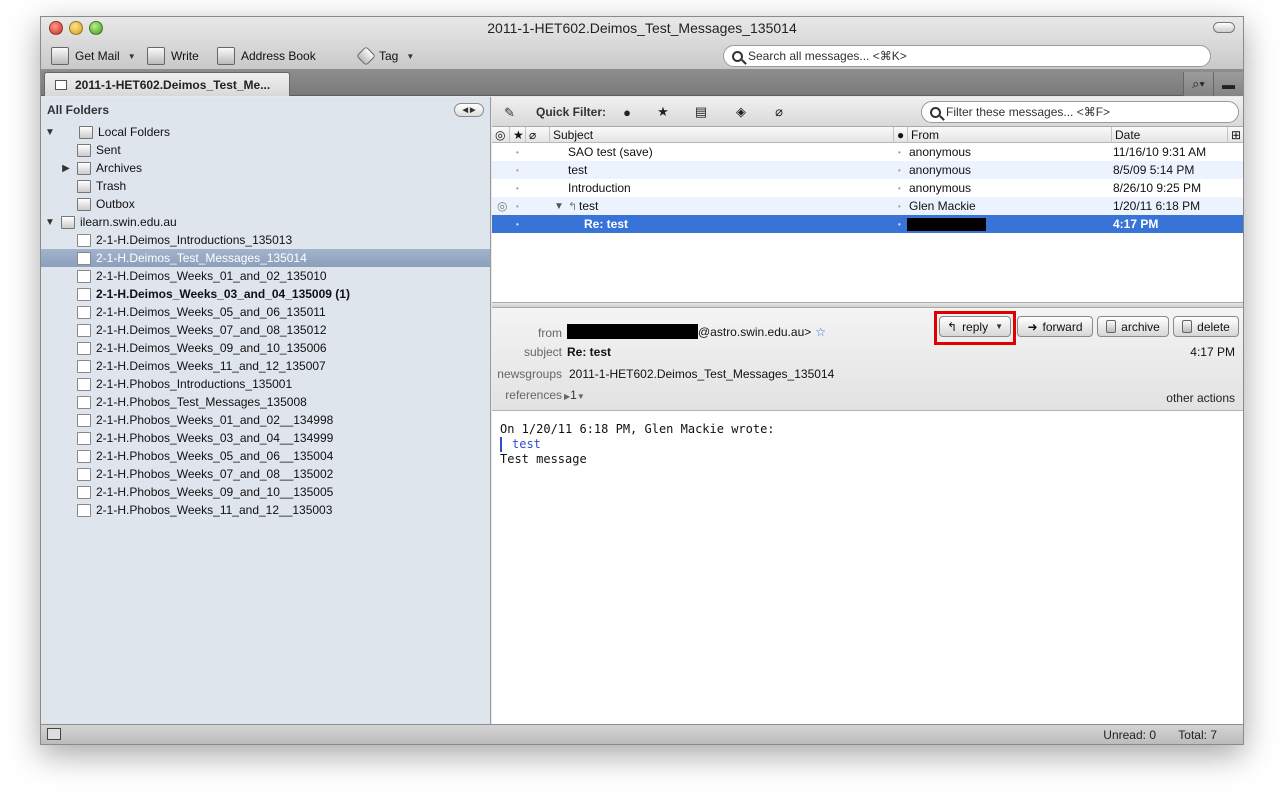  I want to click on newsgroup-item: 2-1-H.Phobos_Weeks_05_and_06__135004, so click(265, 456).